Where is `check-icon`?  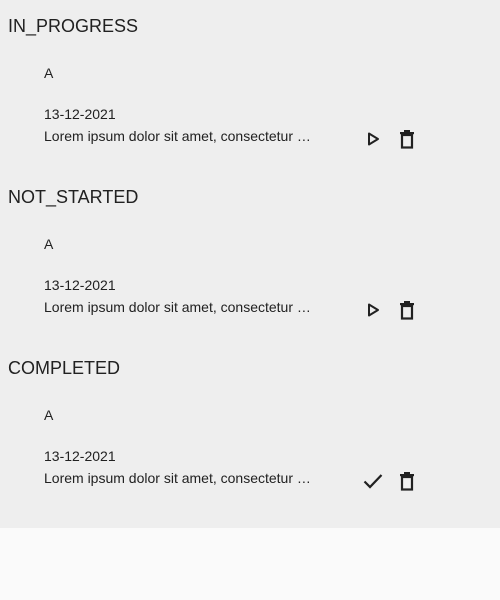 check-icon is located at coordinates (373, 481).